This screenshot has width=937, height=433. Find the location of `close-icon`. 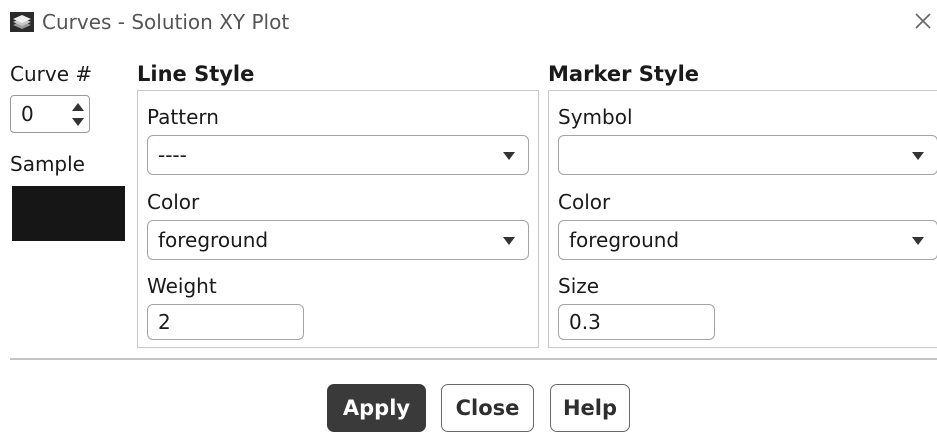

close-icon is located at coordinates (923, 21).